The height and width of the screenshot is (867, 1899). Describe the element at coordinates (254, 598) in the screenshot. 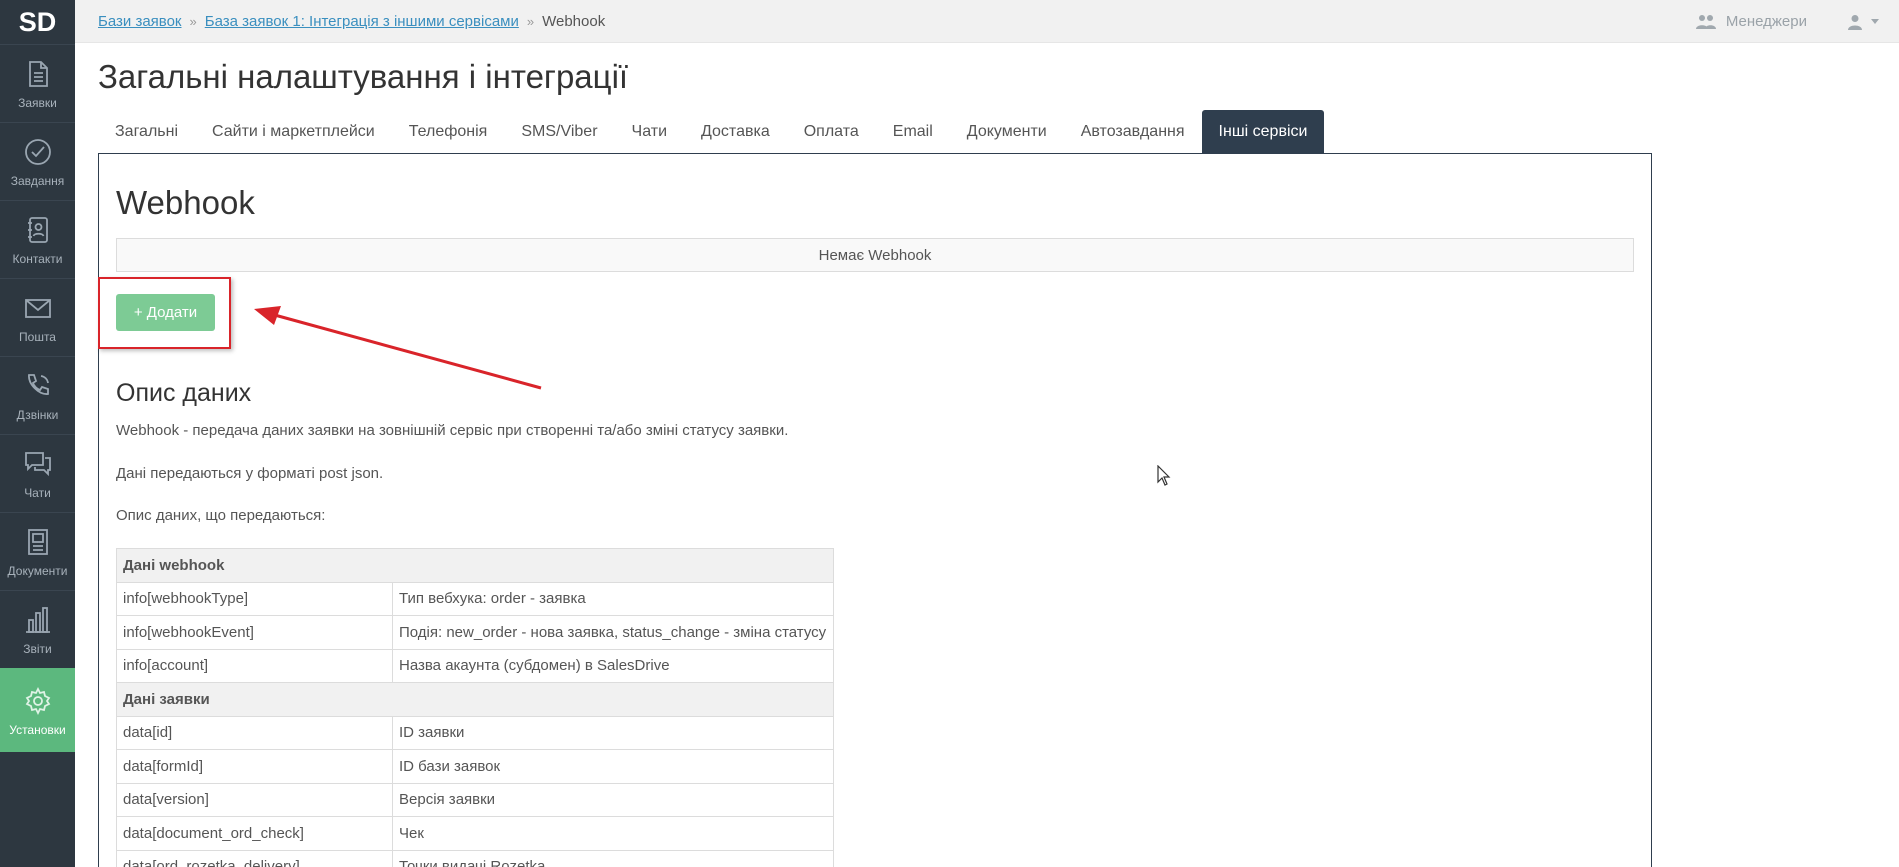

I see `field-name: info[webhookType]` at that location.